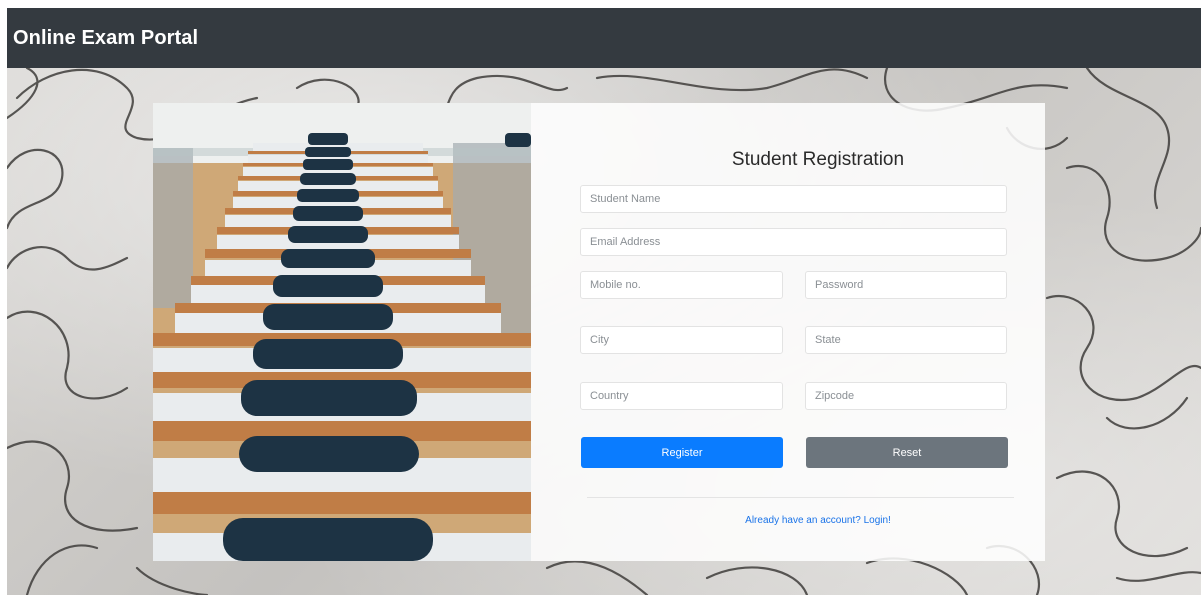  What do you see at coordinates (681, 340) in the screenshot?
I see `city-input` at bounding box center [681, 340].